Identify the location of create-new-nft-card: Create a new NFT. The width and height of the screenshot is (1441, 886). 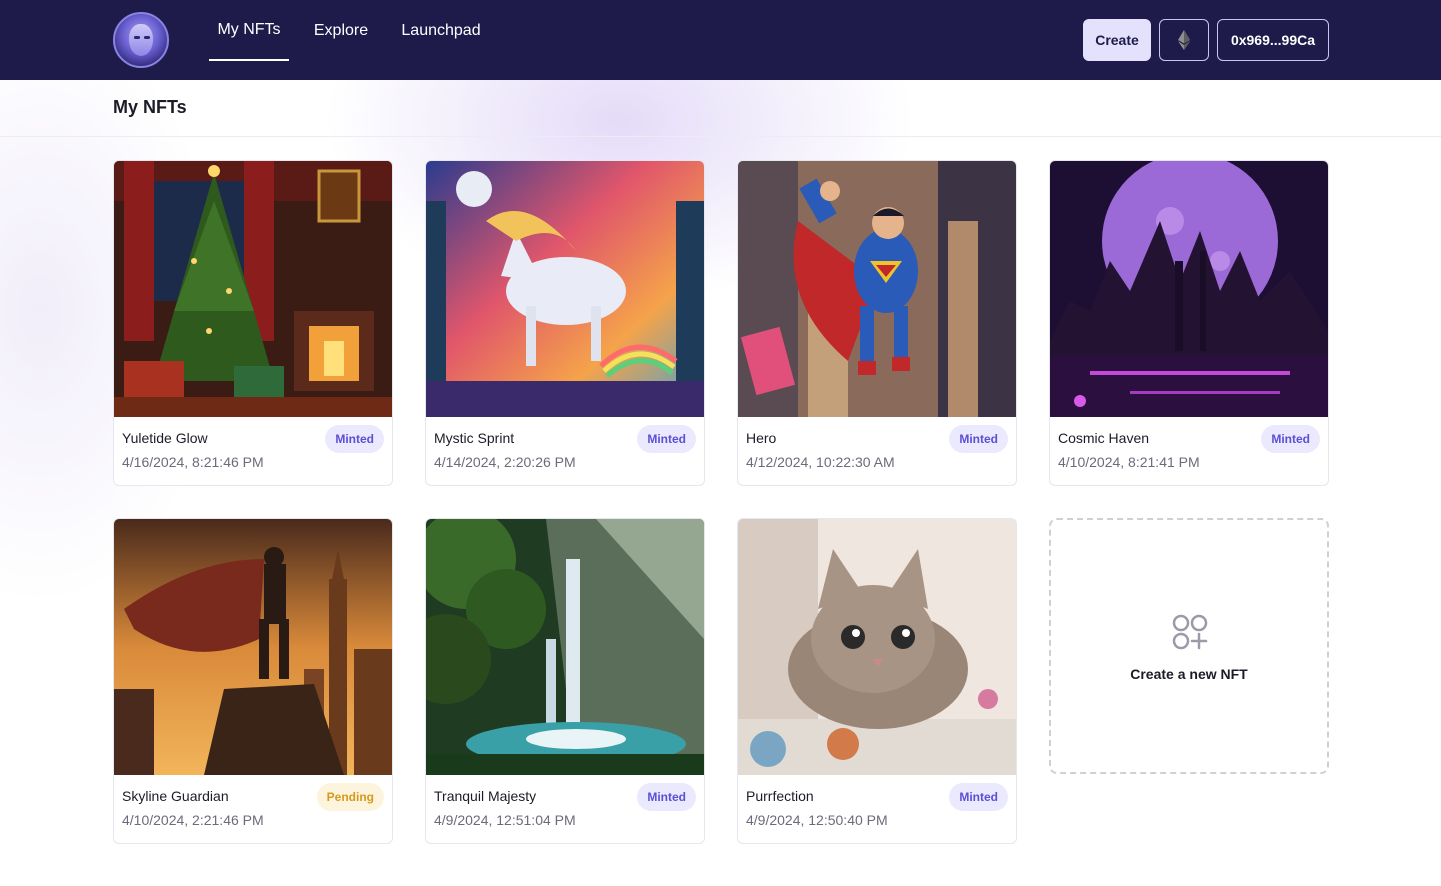
(1189, 646).